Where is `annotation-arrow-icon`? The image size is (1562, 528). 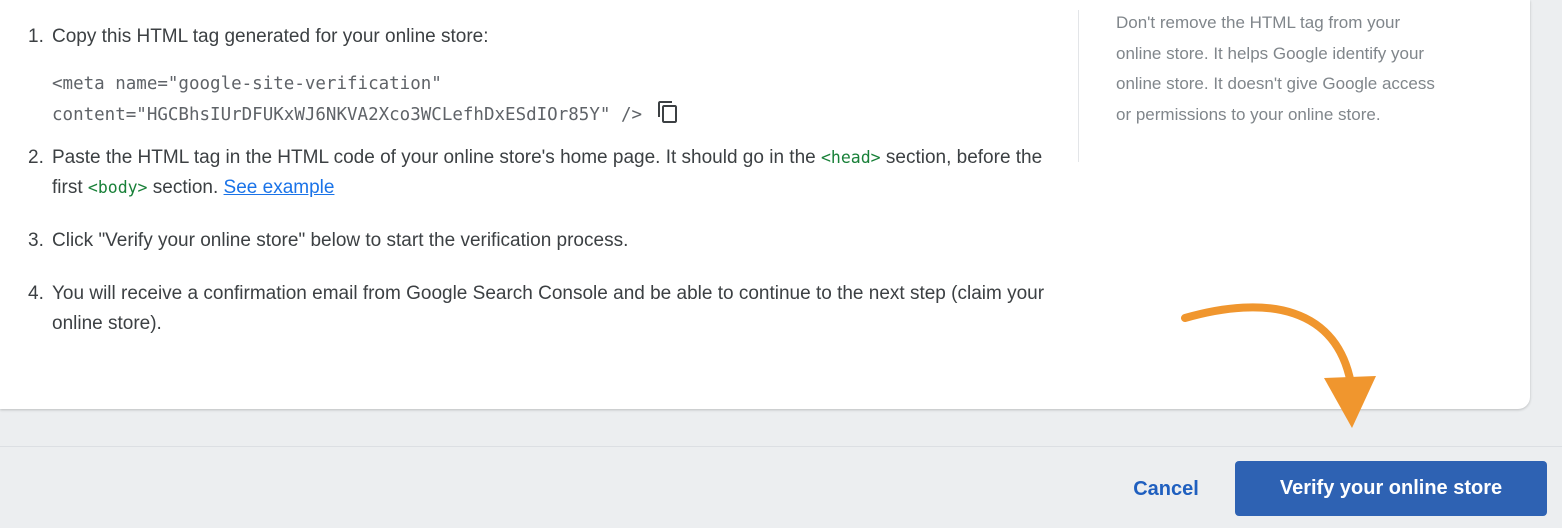
annotation-arrow-icon is located at coordinates (1278, 365).